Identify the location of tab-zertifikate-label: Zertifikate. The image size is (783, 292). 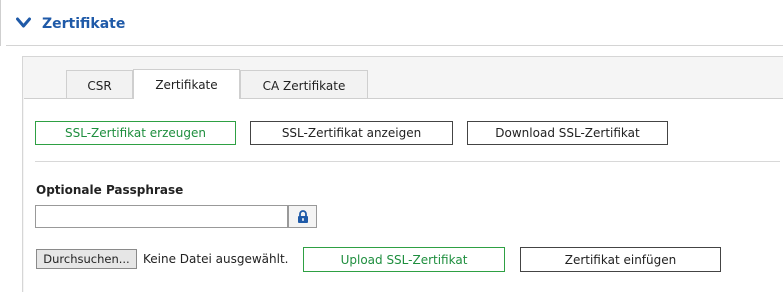
(186, 84).